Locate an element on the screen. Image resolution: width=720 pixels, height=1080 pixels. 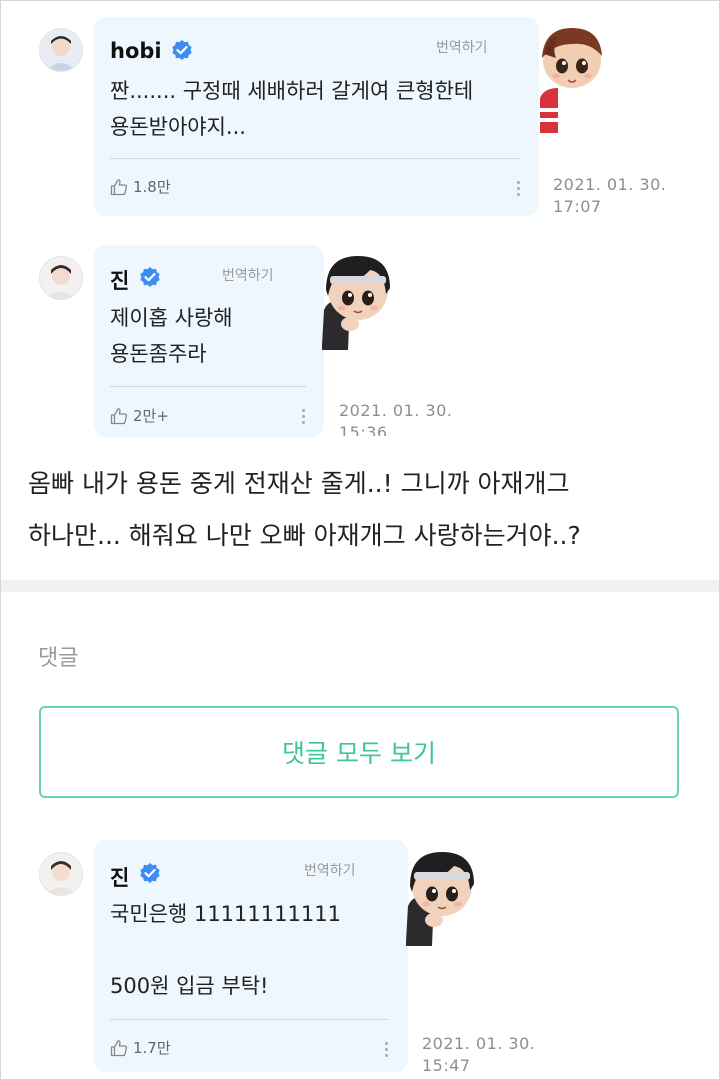
like-button: 1.8만 is located at coordinates (140, 186).